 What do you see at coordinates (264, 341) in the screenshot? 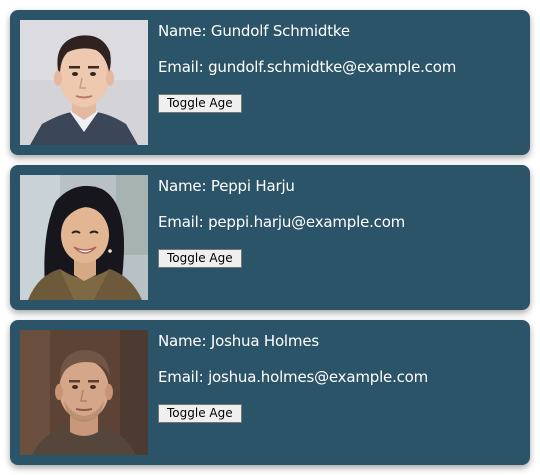
I see `user-name: Joshua Holmes` at bounding box center [264, 341].